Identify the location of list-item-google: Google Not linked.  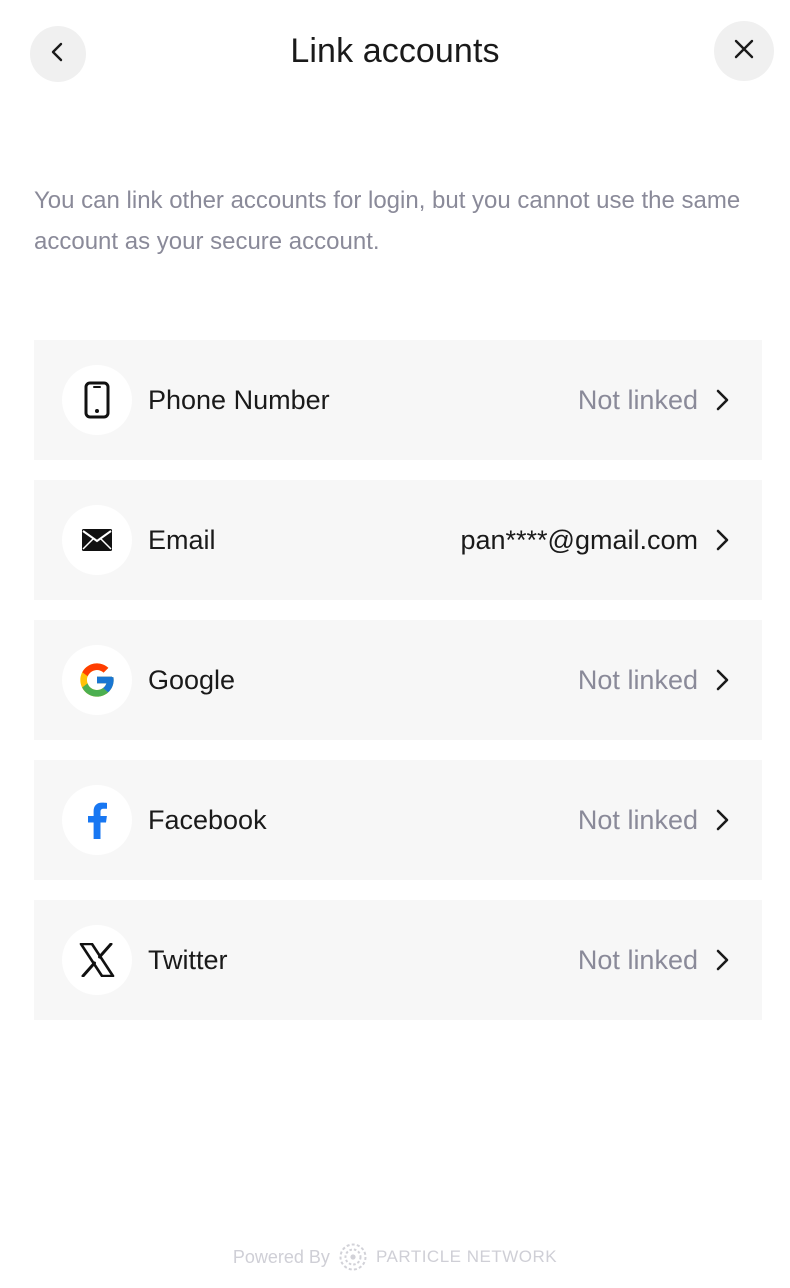
(398, 680).